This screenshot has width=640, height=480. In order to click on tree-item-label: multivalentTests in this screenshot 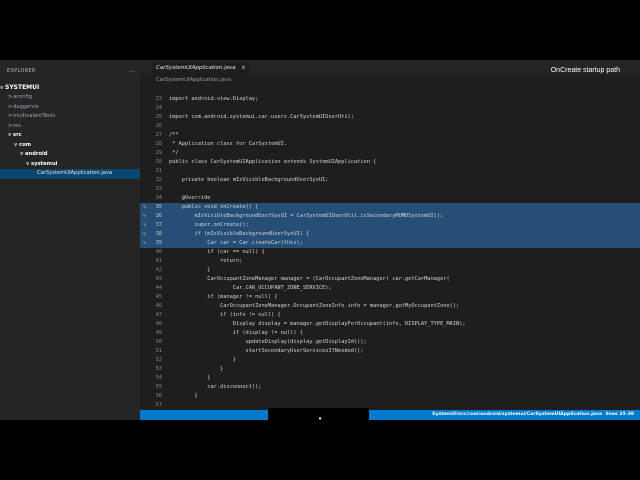, I will do `click(34, 116)`.